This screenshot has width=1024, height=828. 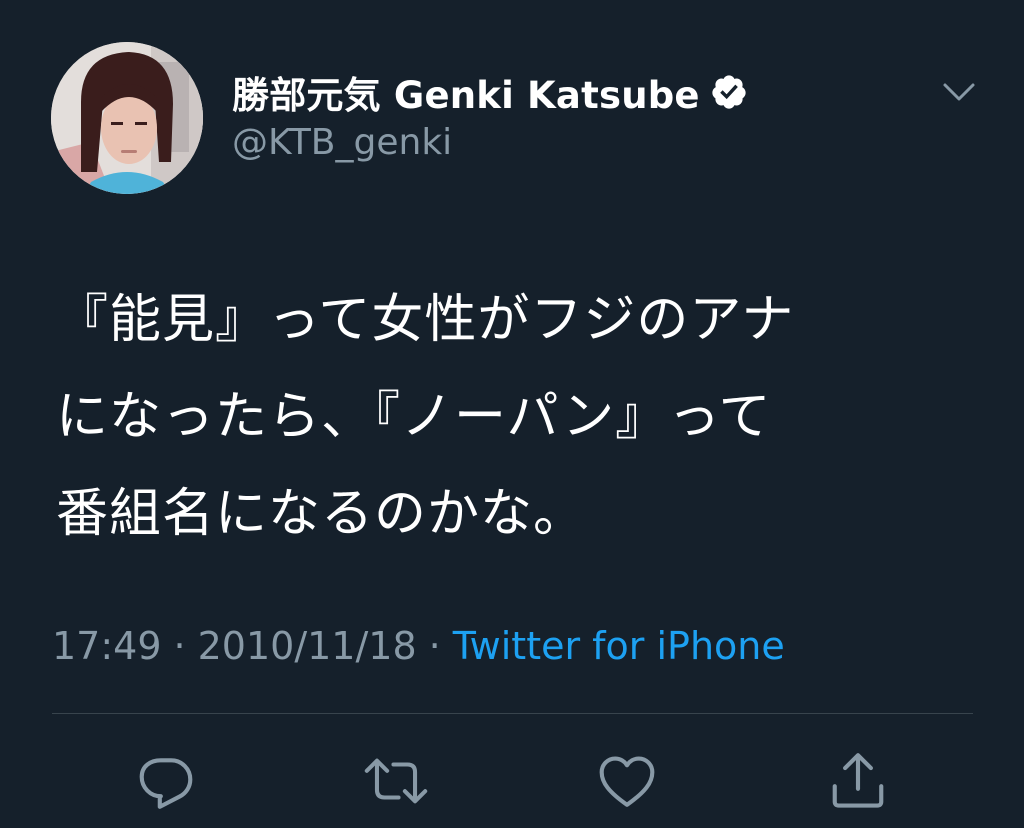 I want to click on chevron-down-icon, so click(x=959, y=92).